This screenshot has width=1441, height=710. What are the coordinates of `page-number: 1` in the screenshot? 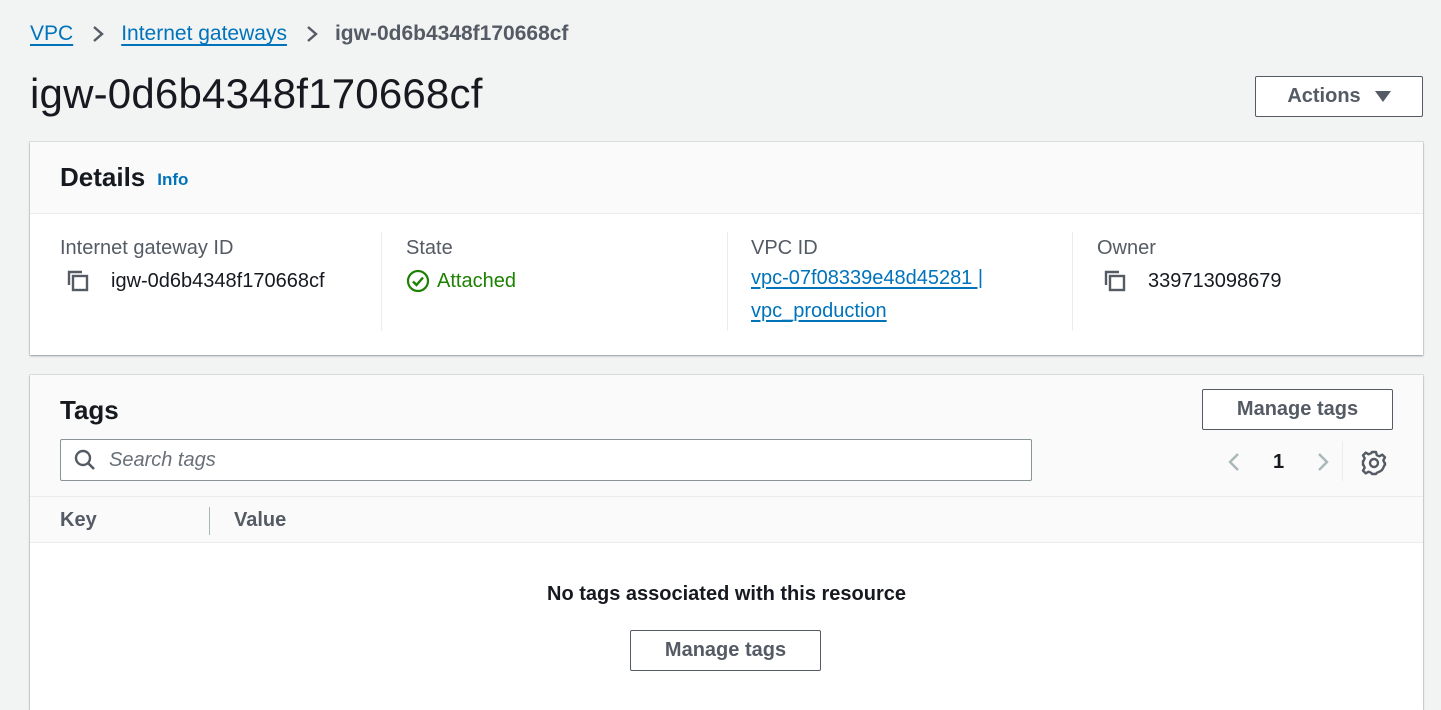 It's located at (1278, 462).